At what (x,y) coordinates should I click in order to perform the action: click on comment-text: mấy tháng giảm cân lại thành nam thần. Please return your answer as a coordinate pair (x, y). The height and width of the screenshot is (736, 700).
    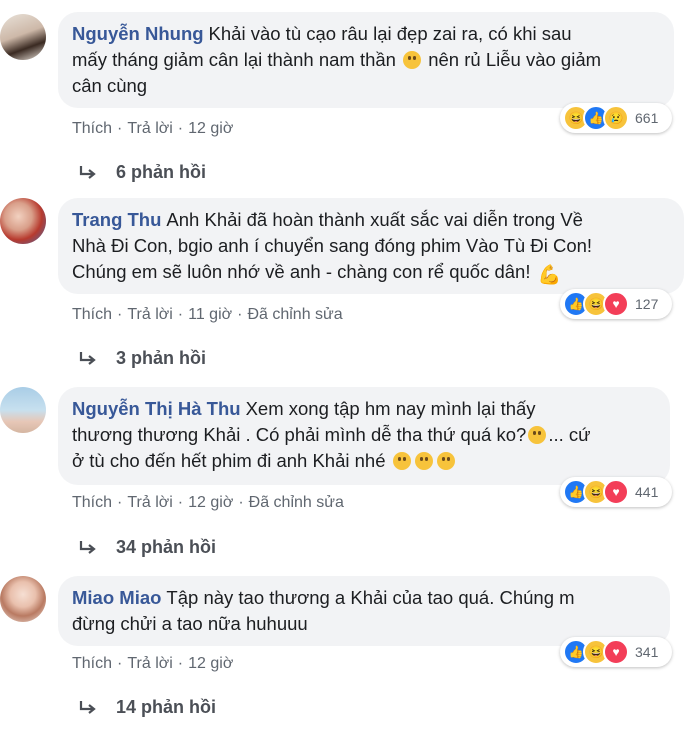
    Looking at the image, I should click on (234, 59).